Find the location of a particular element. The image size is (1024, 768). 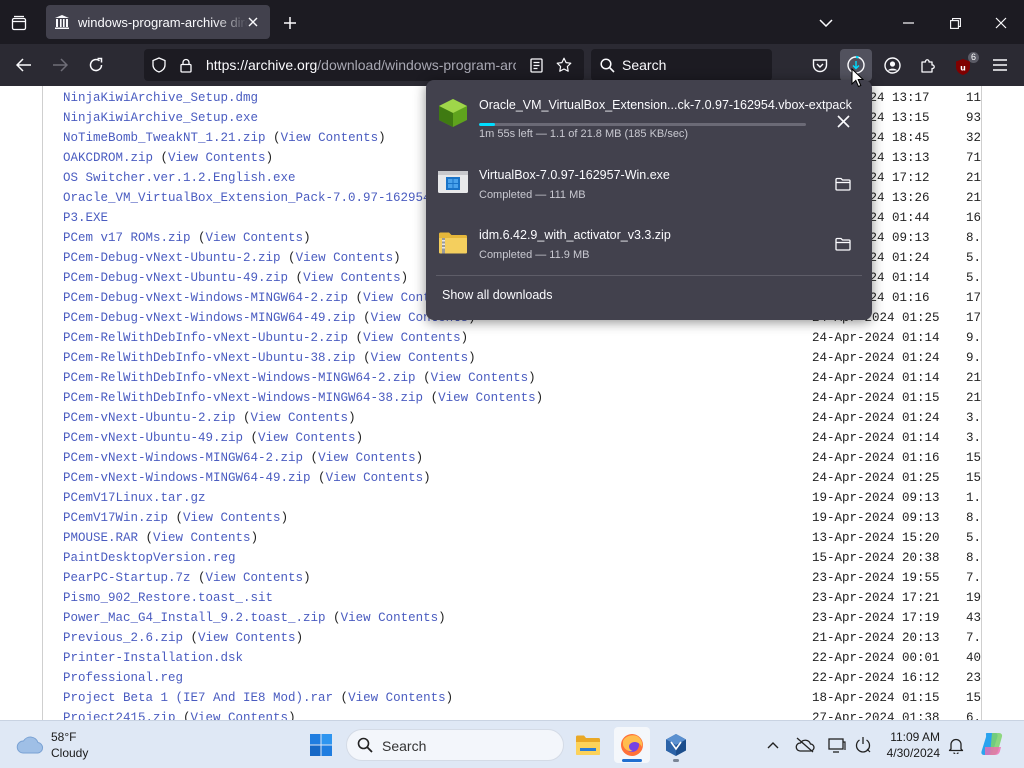

file-link: Previous_2.6.zip is located at coordinates (123, 638).